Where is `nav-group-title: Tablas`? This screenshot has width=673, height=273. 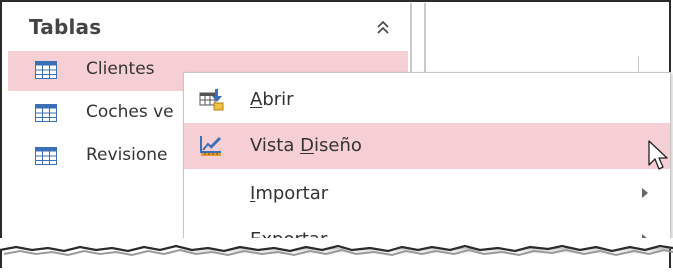 nav-group-title: Tablas is located at coordinates (65, 27).